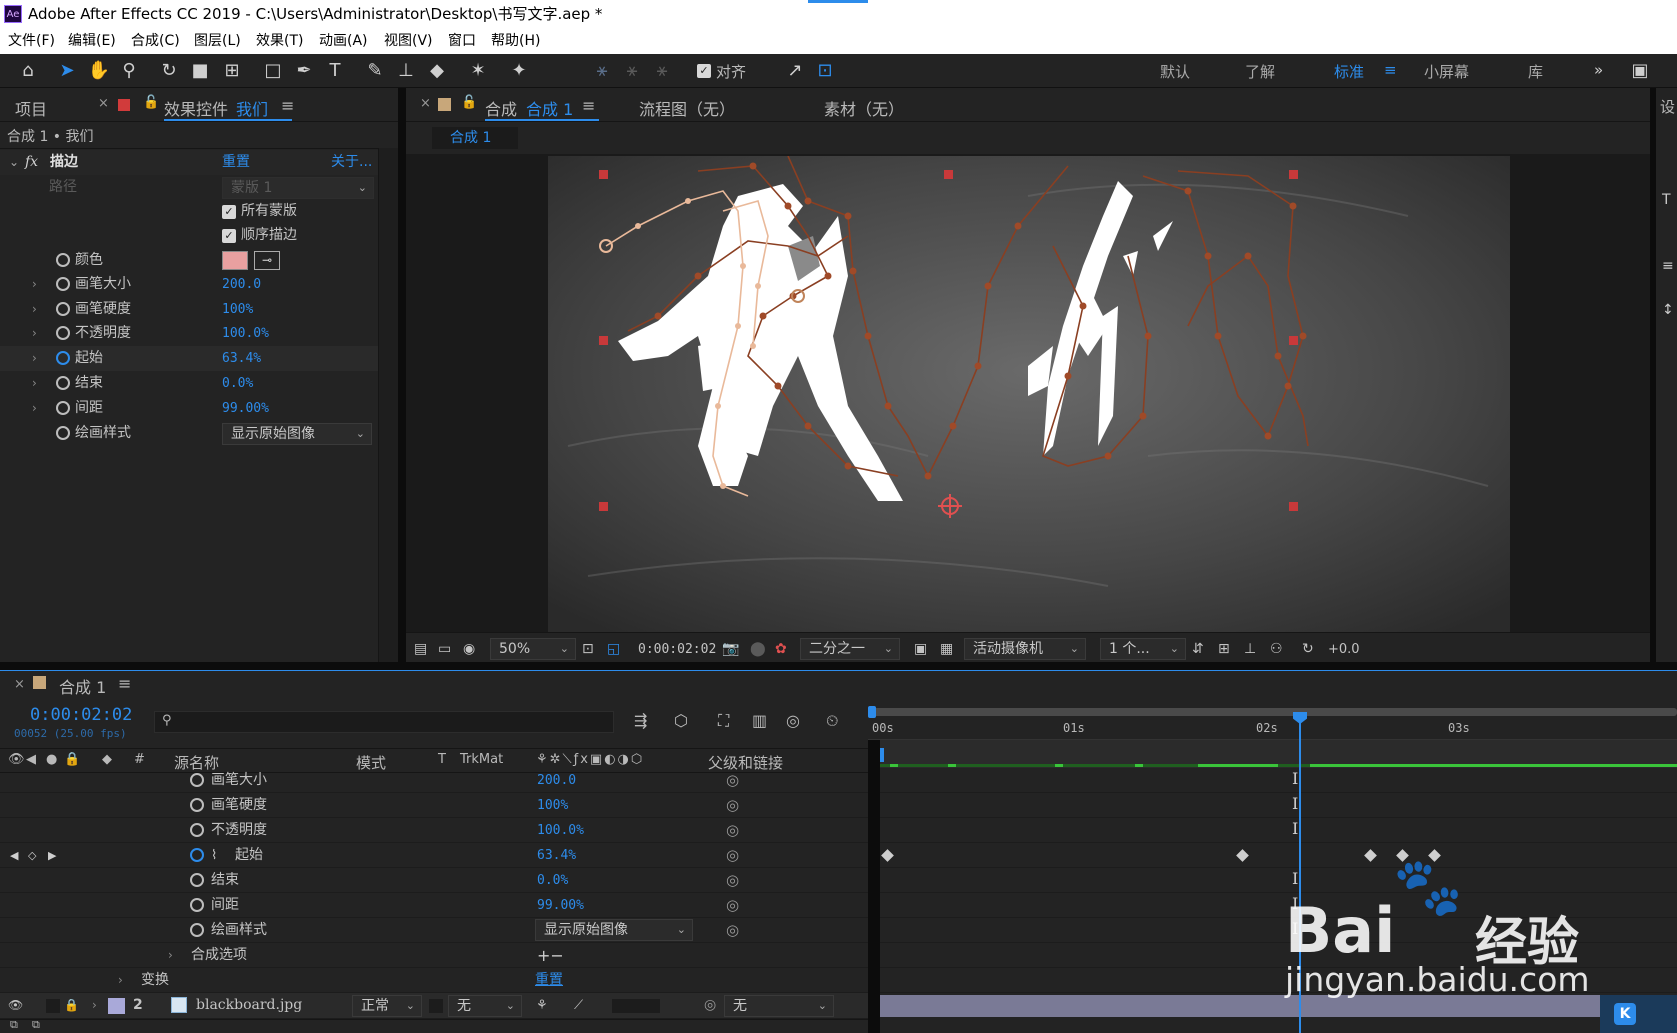 Image resolution: width=1677 pixels, height=1033 pixels. I want to click on switch-boxes, so click(636, 1006).